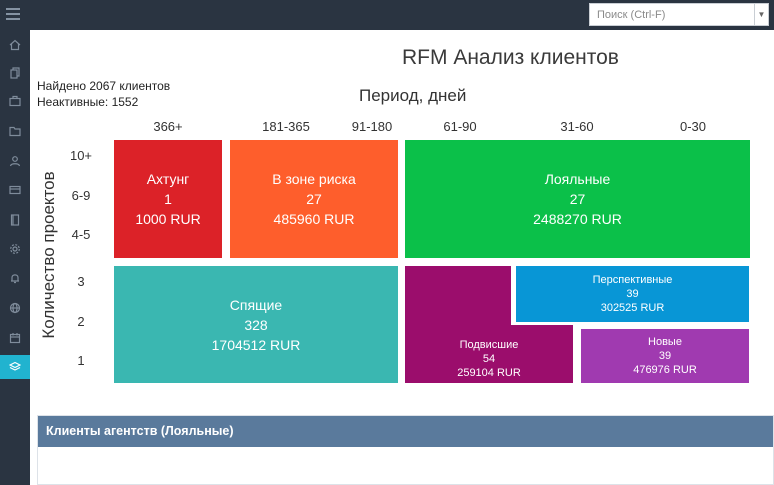 The image size is (774, 485). Describe the element at coordinates (314, 219) in the screenshot. I see `segment-amount: 485960 RUR` at that location.